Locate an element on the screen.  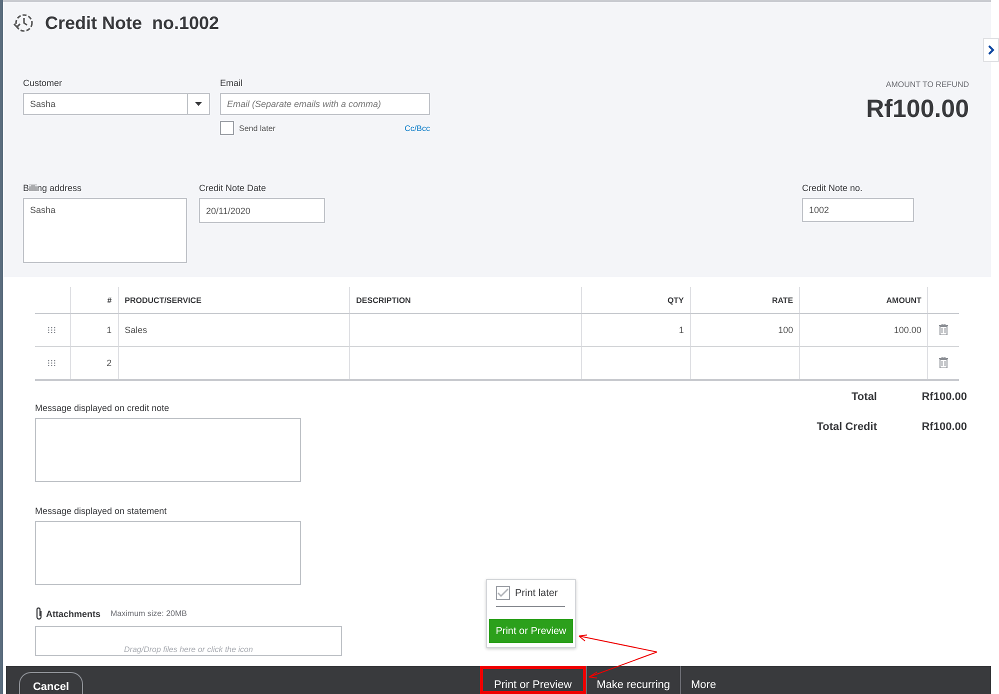
total-label: Total Credit is located at coordinates (846, 427).